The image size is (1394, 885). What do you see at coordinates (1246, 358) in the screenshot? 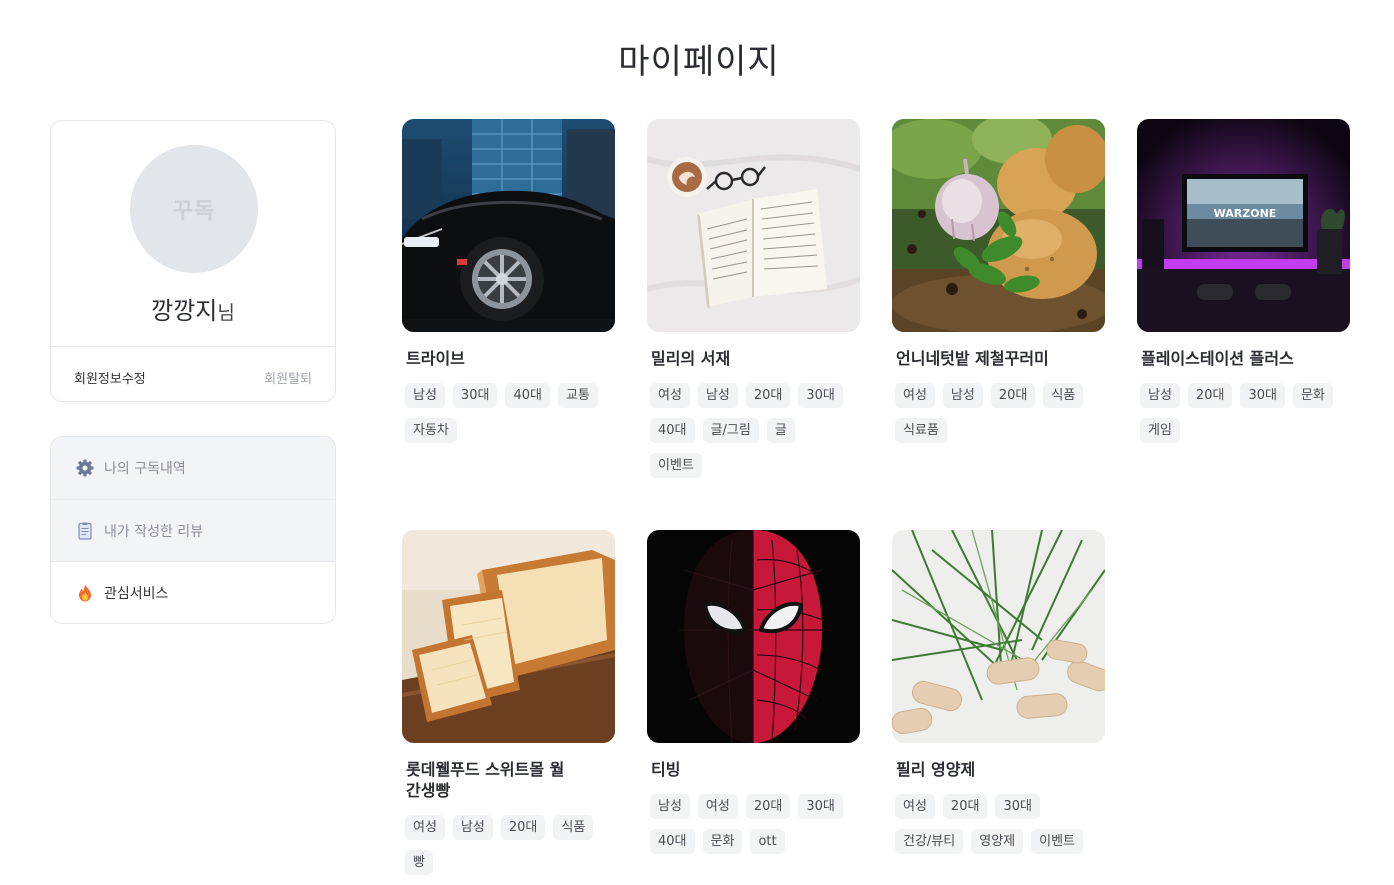
I see `service-title: 플레이스테이션 플러스` at bounding box center [1246, 358].